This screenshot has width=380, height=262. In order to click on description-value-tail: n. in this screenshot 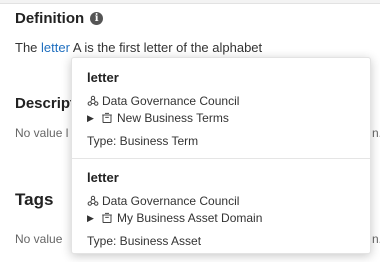, I will do `click(376, 133)`.